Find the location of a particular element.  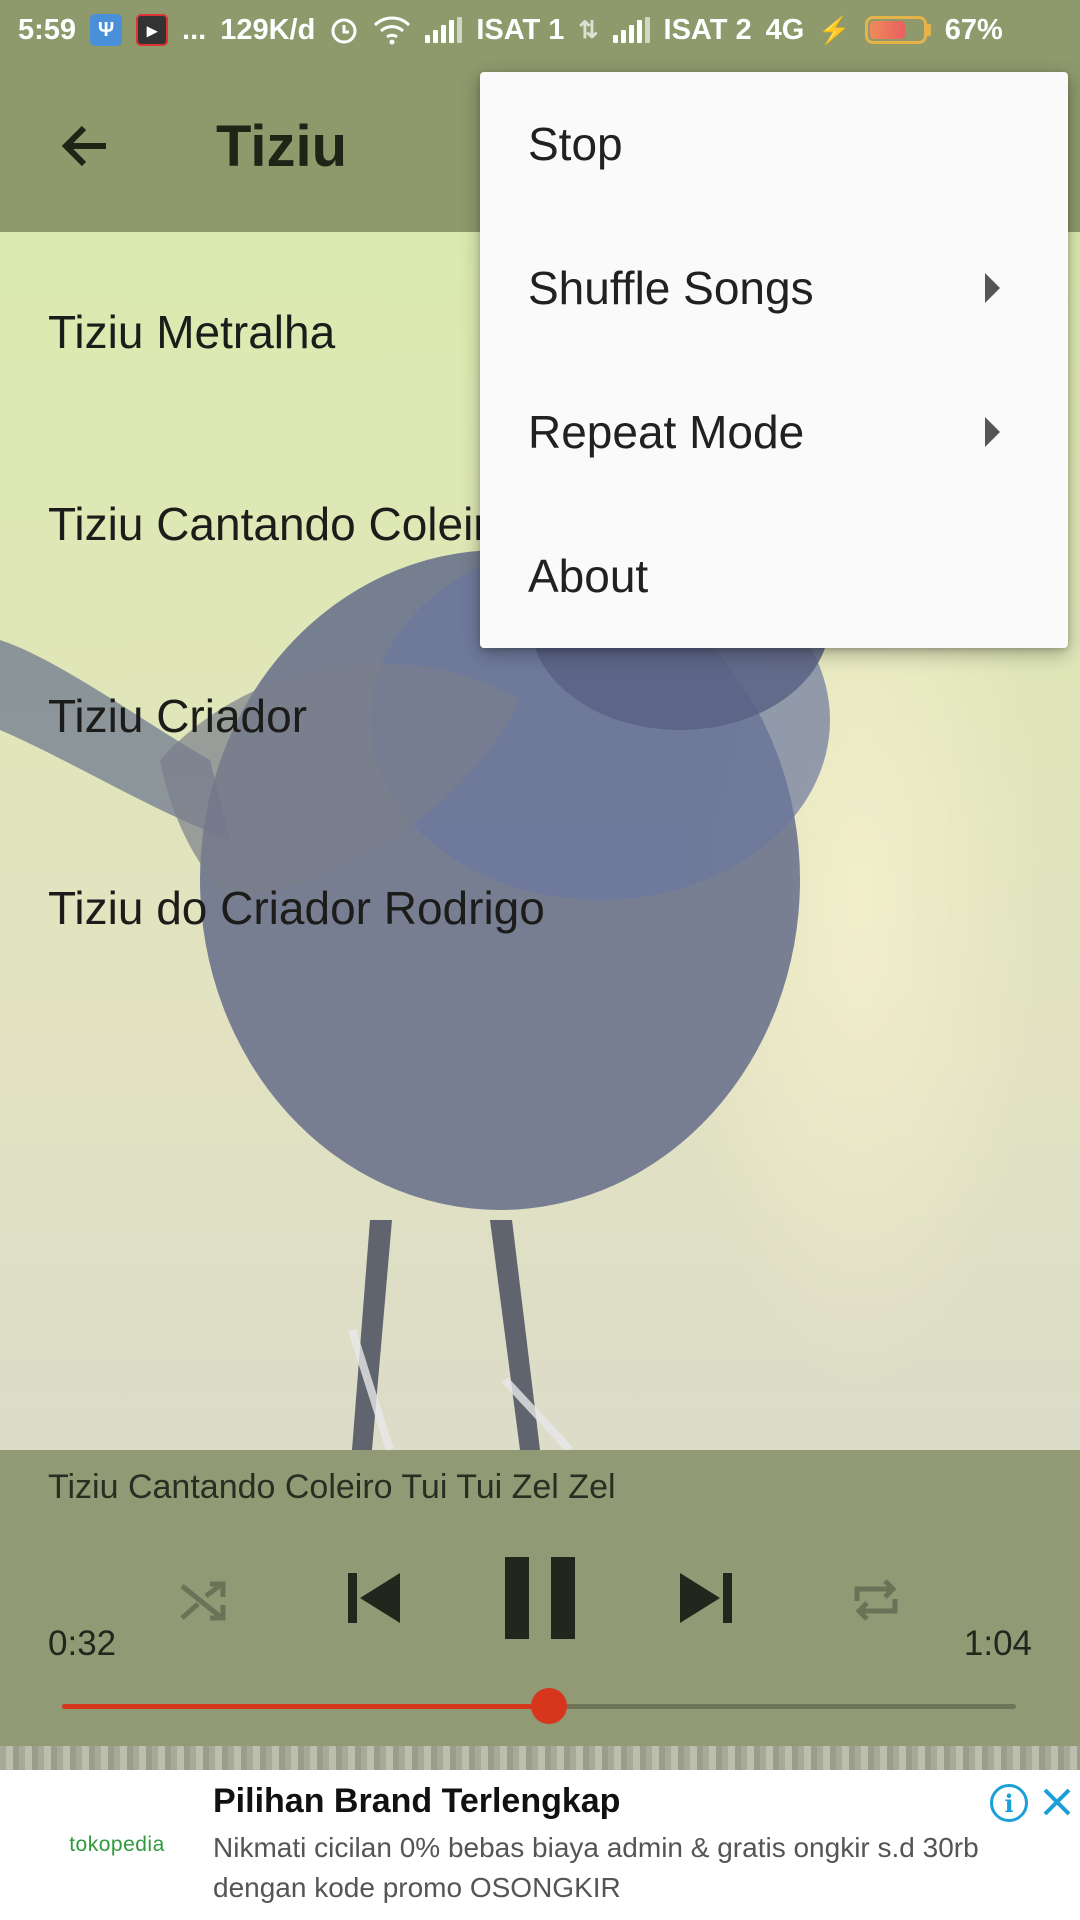

charging-icon: ⚡ is located at coordinates (834, 29).